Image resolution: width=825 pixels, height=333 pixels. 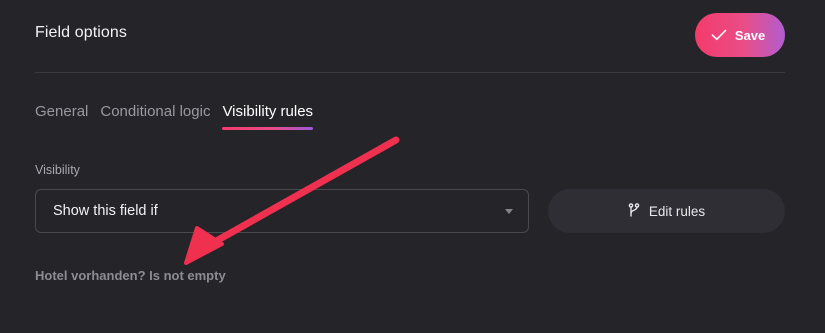 What do you see at coordinates (57, 170) in the screenshot?
I see `visibility-label: Visibility` at bounding box center [57, 170].